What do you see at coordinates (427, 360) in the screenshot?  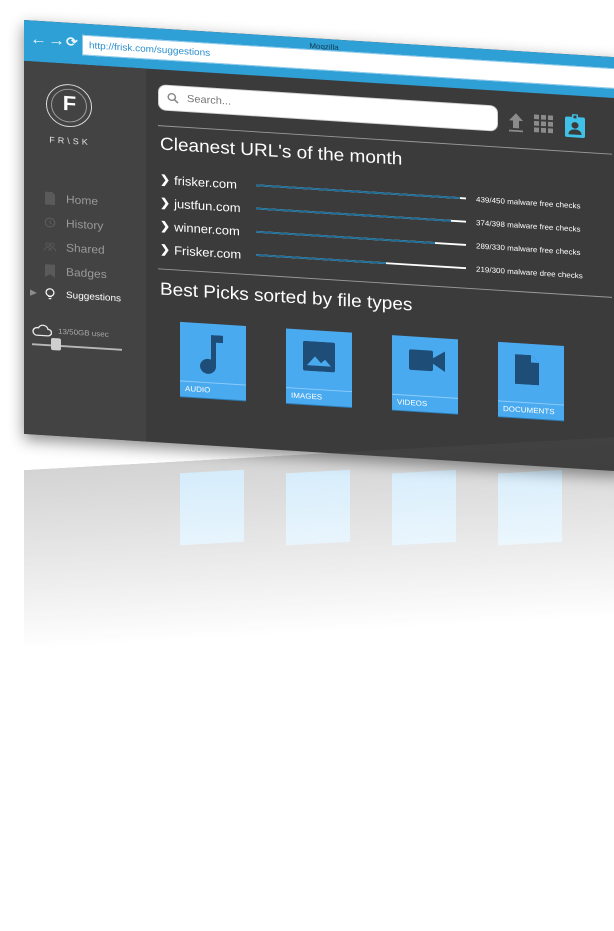 I see `video-camera-icon` at bounding box center [427, 360].